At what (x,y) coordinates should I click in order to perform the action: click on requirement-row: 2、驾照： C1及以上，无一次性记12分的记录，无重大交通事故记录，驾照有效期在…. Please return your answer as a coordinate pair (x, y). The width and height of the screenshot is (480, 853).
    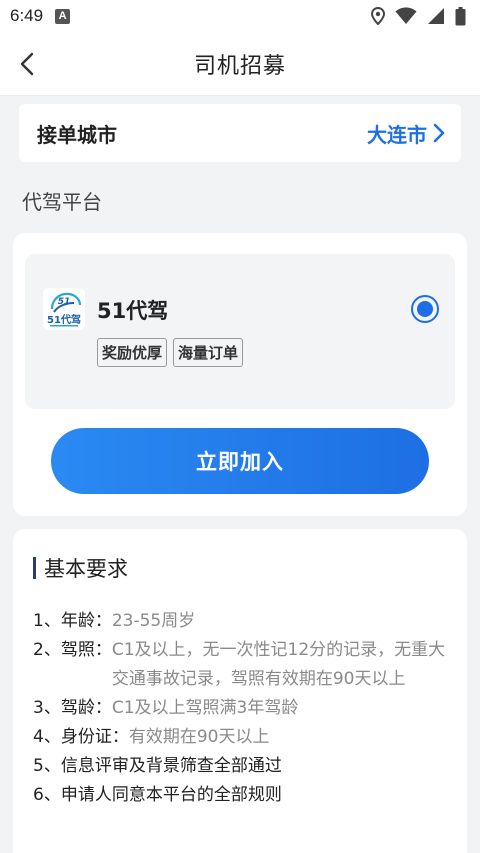
    Looking at the image, I should click on (243, 665).